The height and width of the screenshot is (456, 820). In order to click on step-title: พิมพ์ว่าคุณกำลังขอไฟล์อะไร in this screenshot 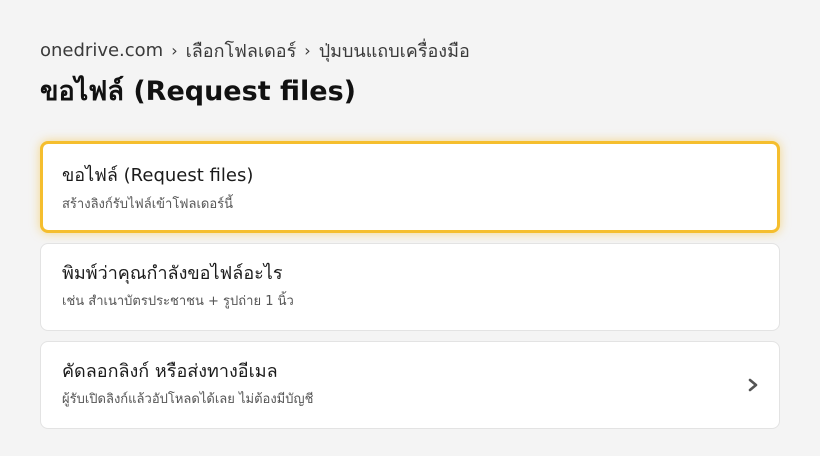, I will do `click(172, 273)`.